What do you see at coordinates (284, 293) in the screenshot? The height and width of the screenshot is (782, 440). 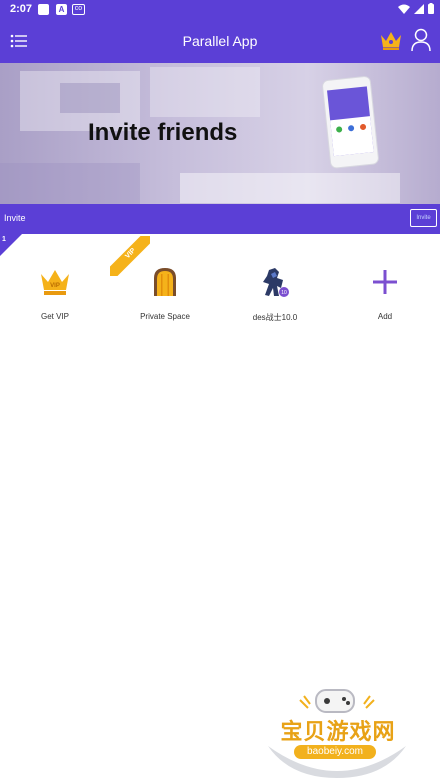 I see `svg-text: 10` at bounding box center [284, 293].